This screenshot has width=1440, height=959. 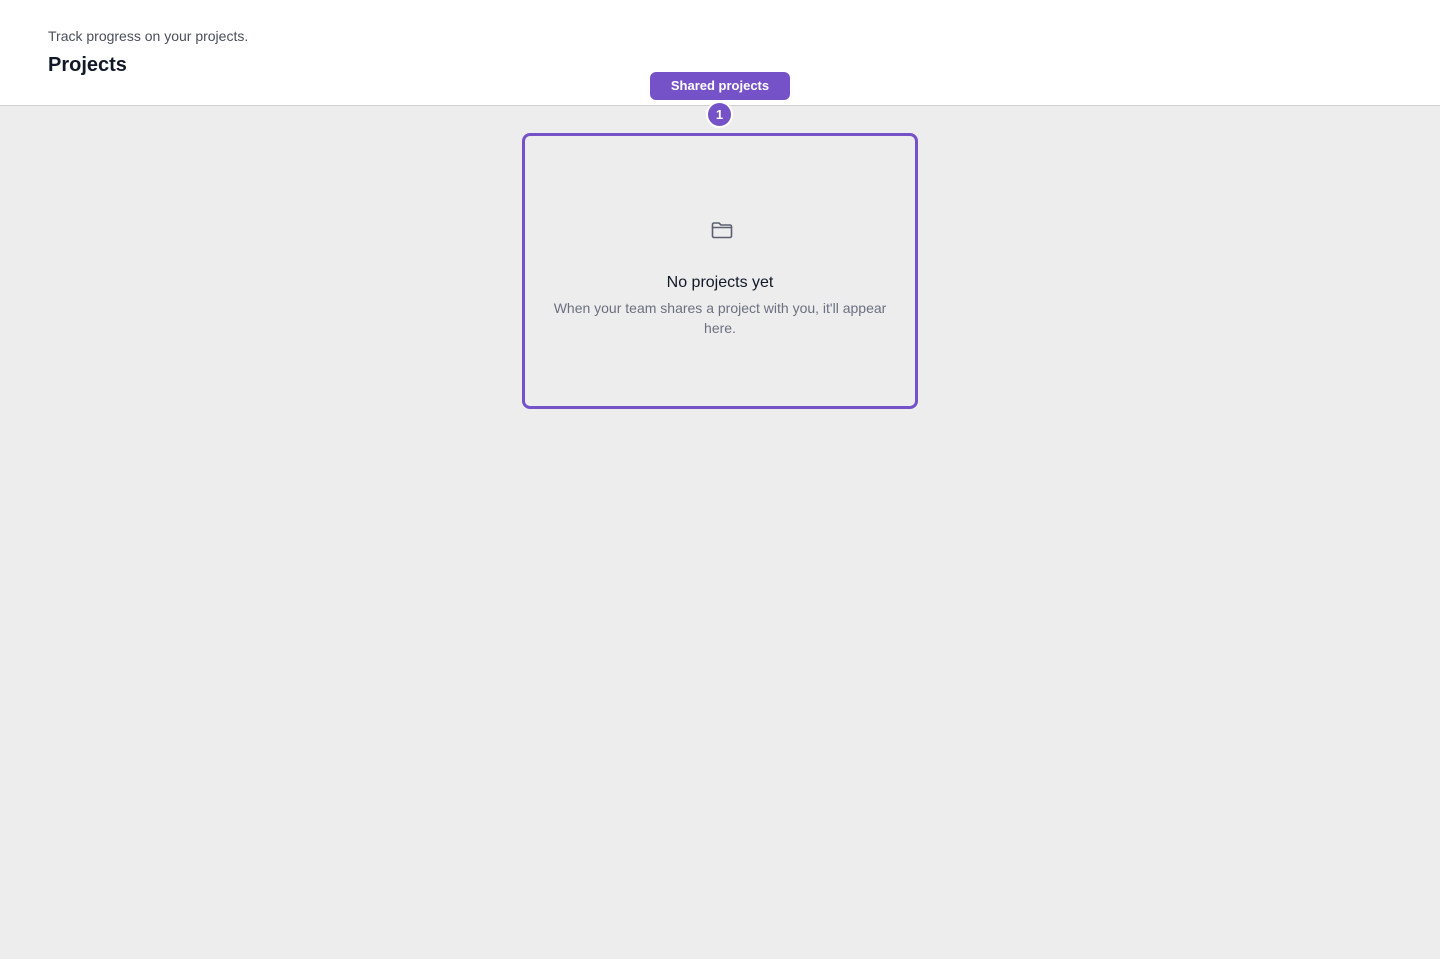 I want to click on folder-icon, so click(x=722, y=230).